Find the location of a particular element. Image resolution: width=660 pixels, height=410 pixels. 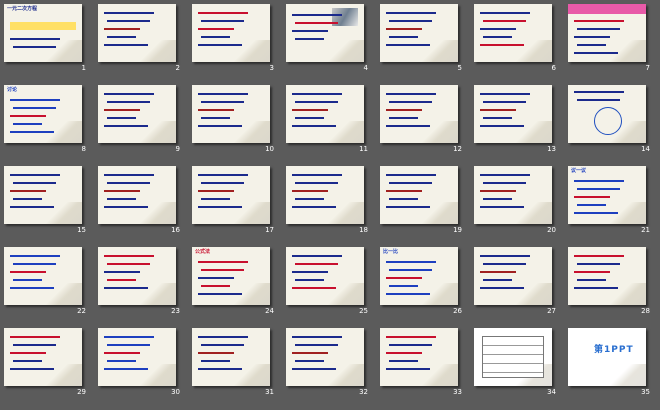

slide-thumbnail: 公式法 is located at coordinates (231, 276).